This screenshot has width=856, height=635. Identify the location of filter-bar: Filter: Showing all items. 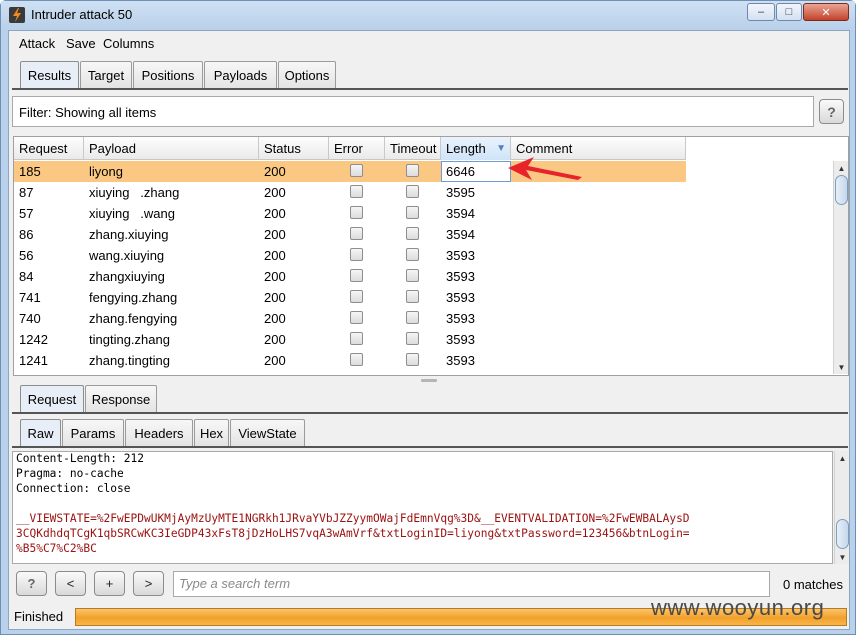
(413, 111).